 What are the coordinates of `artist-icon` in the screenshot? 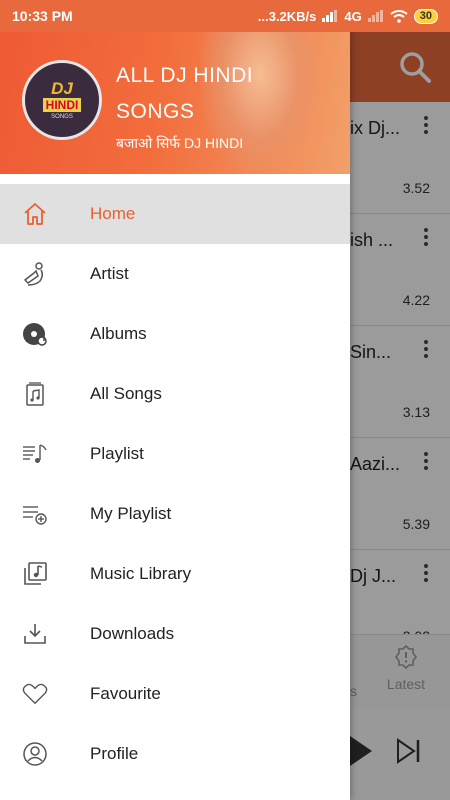 It's located at (35, 274).